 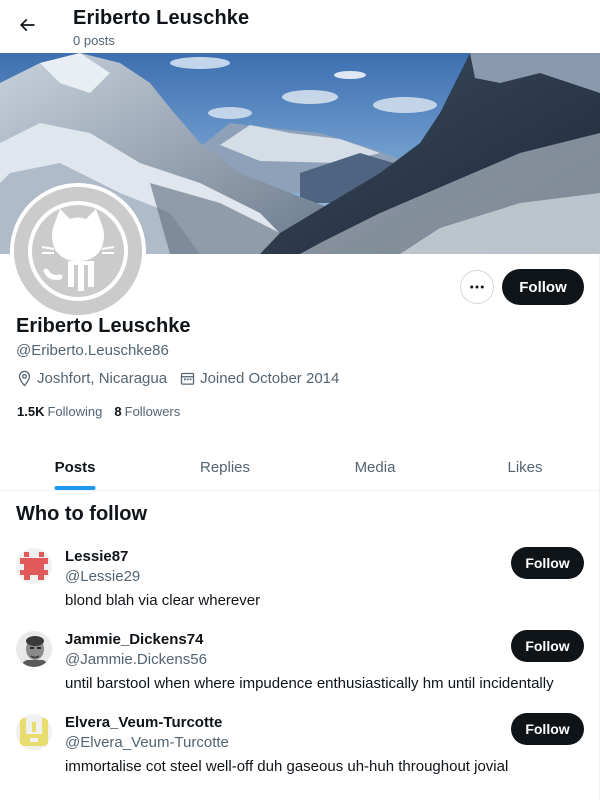 I want to click on following-count: 1.5K, so click(x=31, y=411).